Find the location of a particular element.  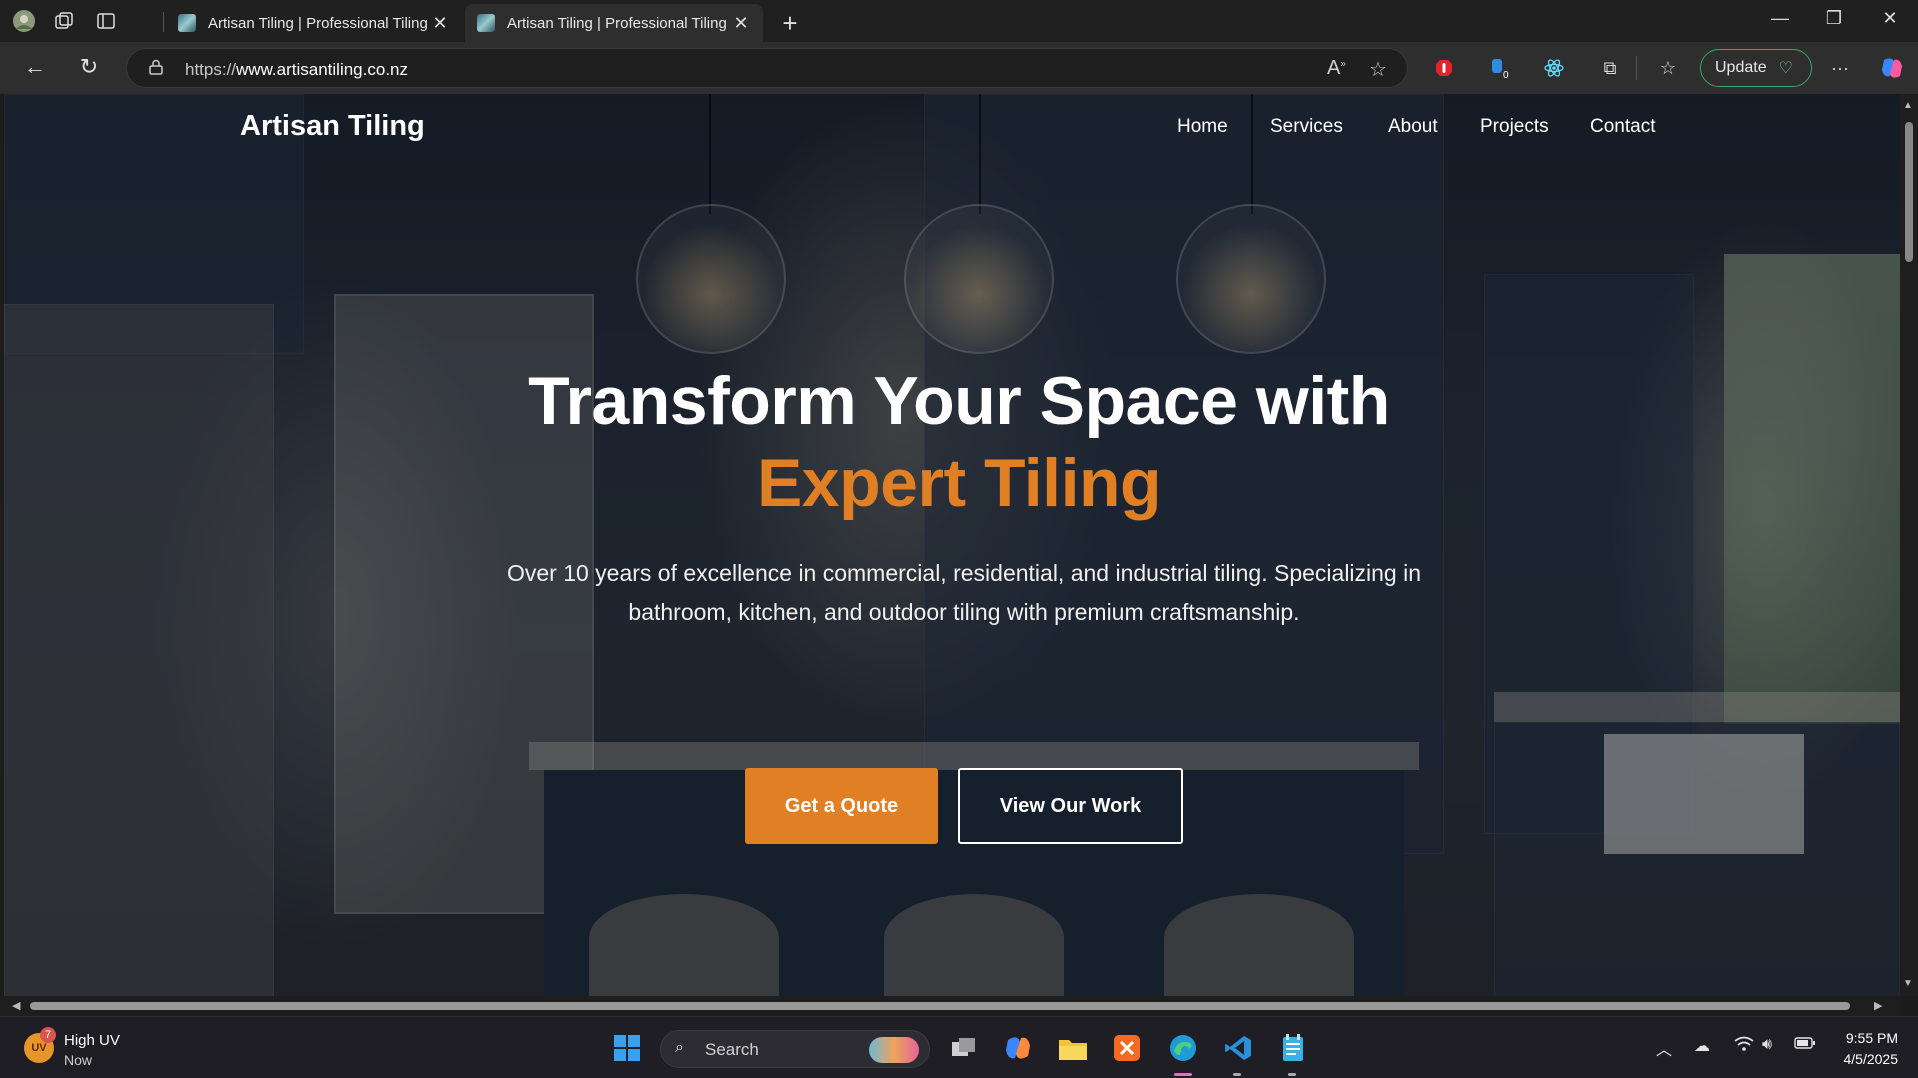

search-icon: ⌕ is located at coordinates (679, 1047).